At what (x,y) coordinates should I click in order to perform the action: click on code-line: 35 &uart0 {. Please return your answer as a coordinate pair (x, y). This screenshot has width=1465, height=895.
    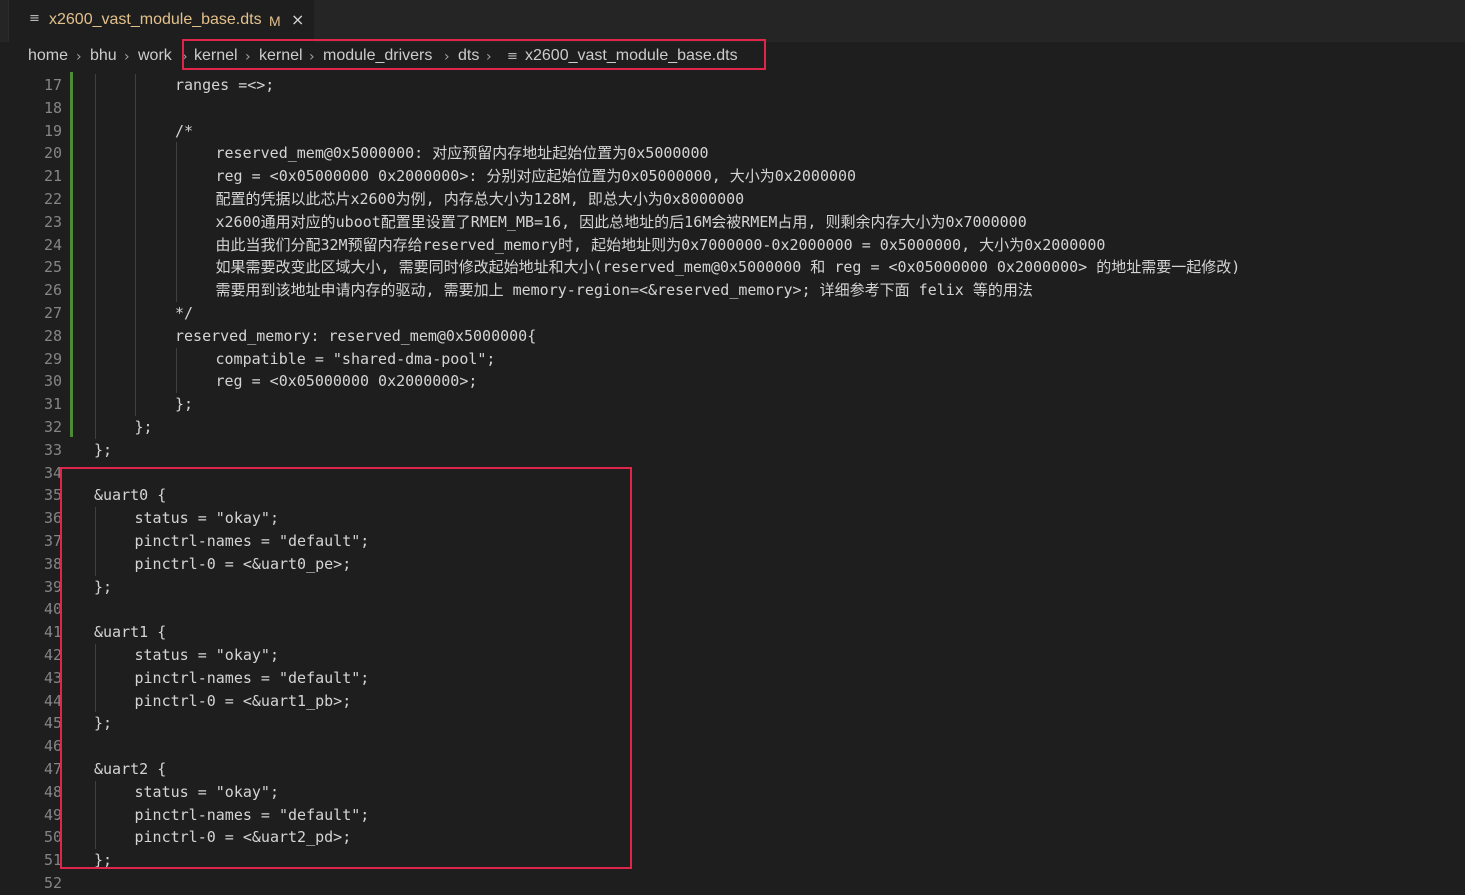
    Looking at the image, I should click on (732, 495).